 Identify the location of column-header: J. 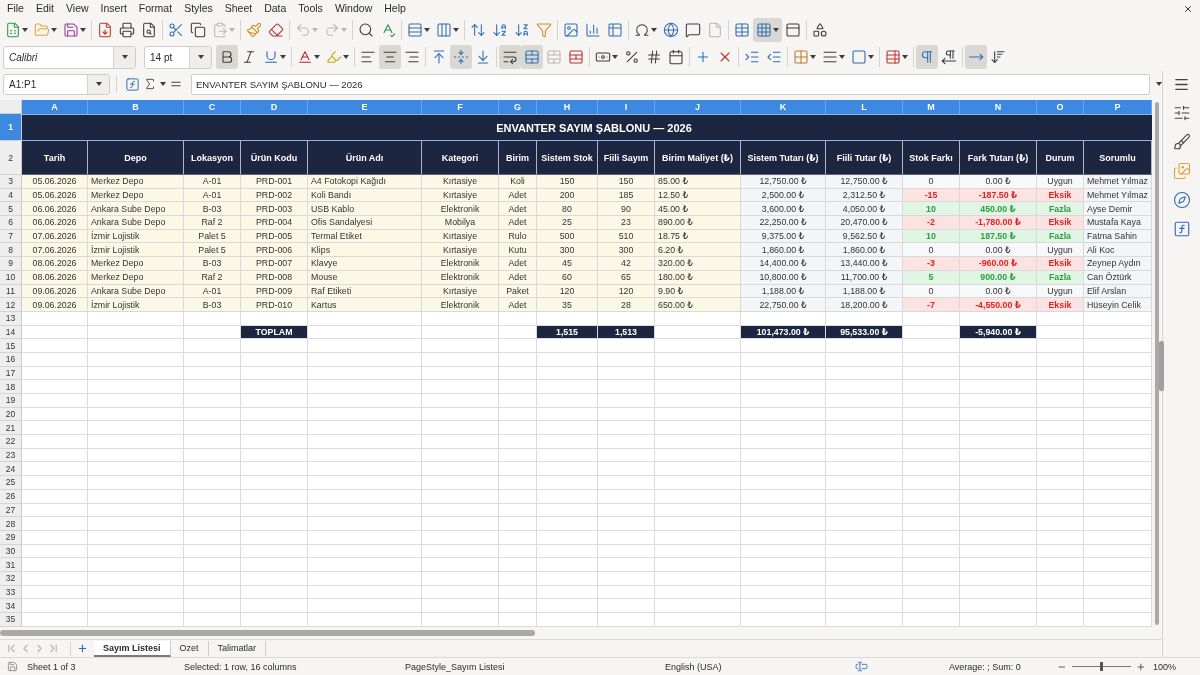
(698, 107).